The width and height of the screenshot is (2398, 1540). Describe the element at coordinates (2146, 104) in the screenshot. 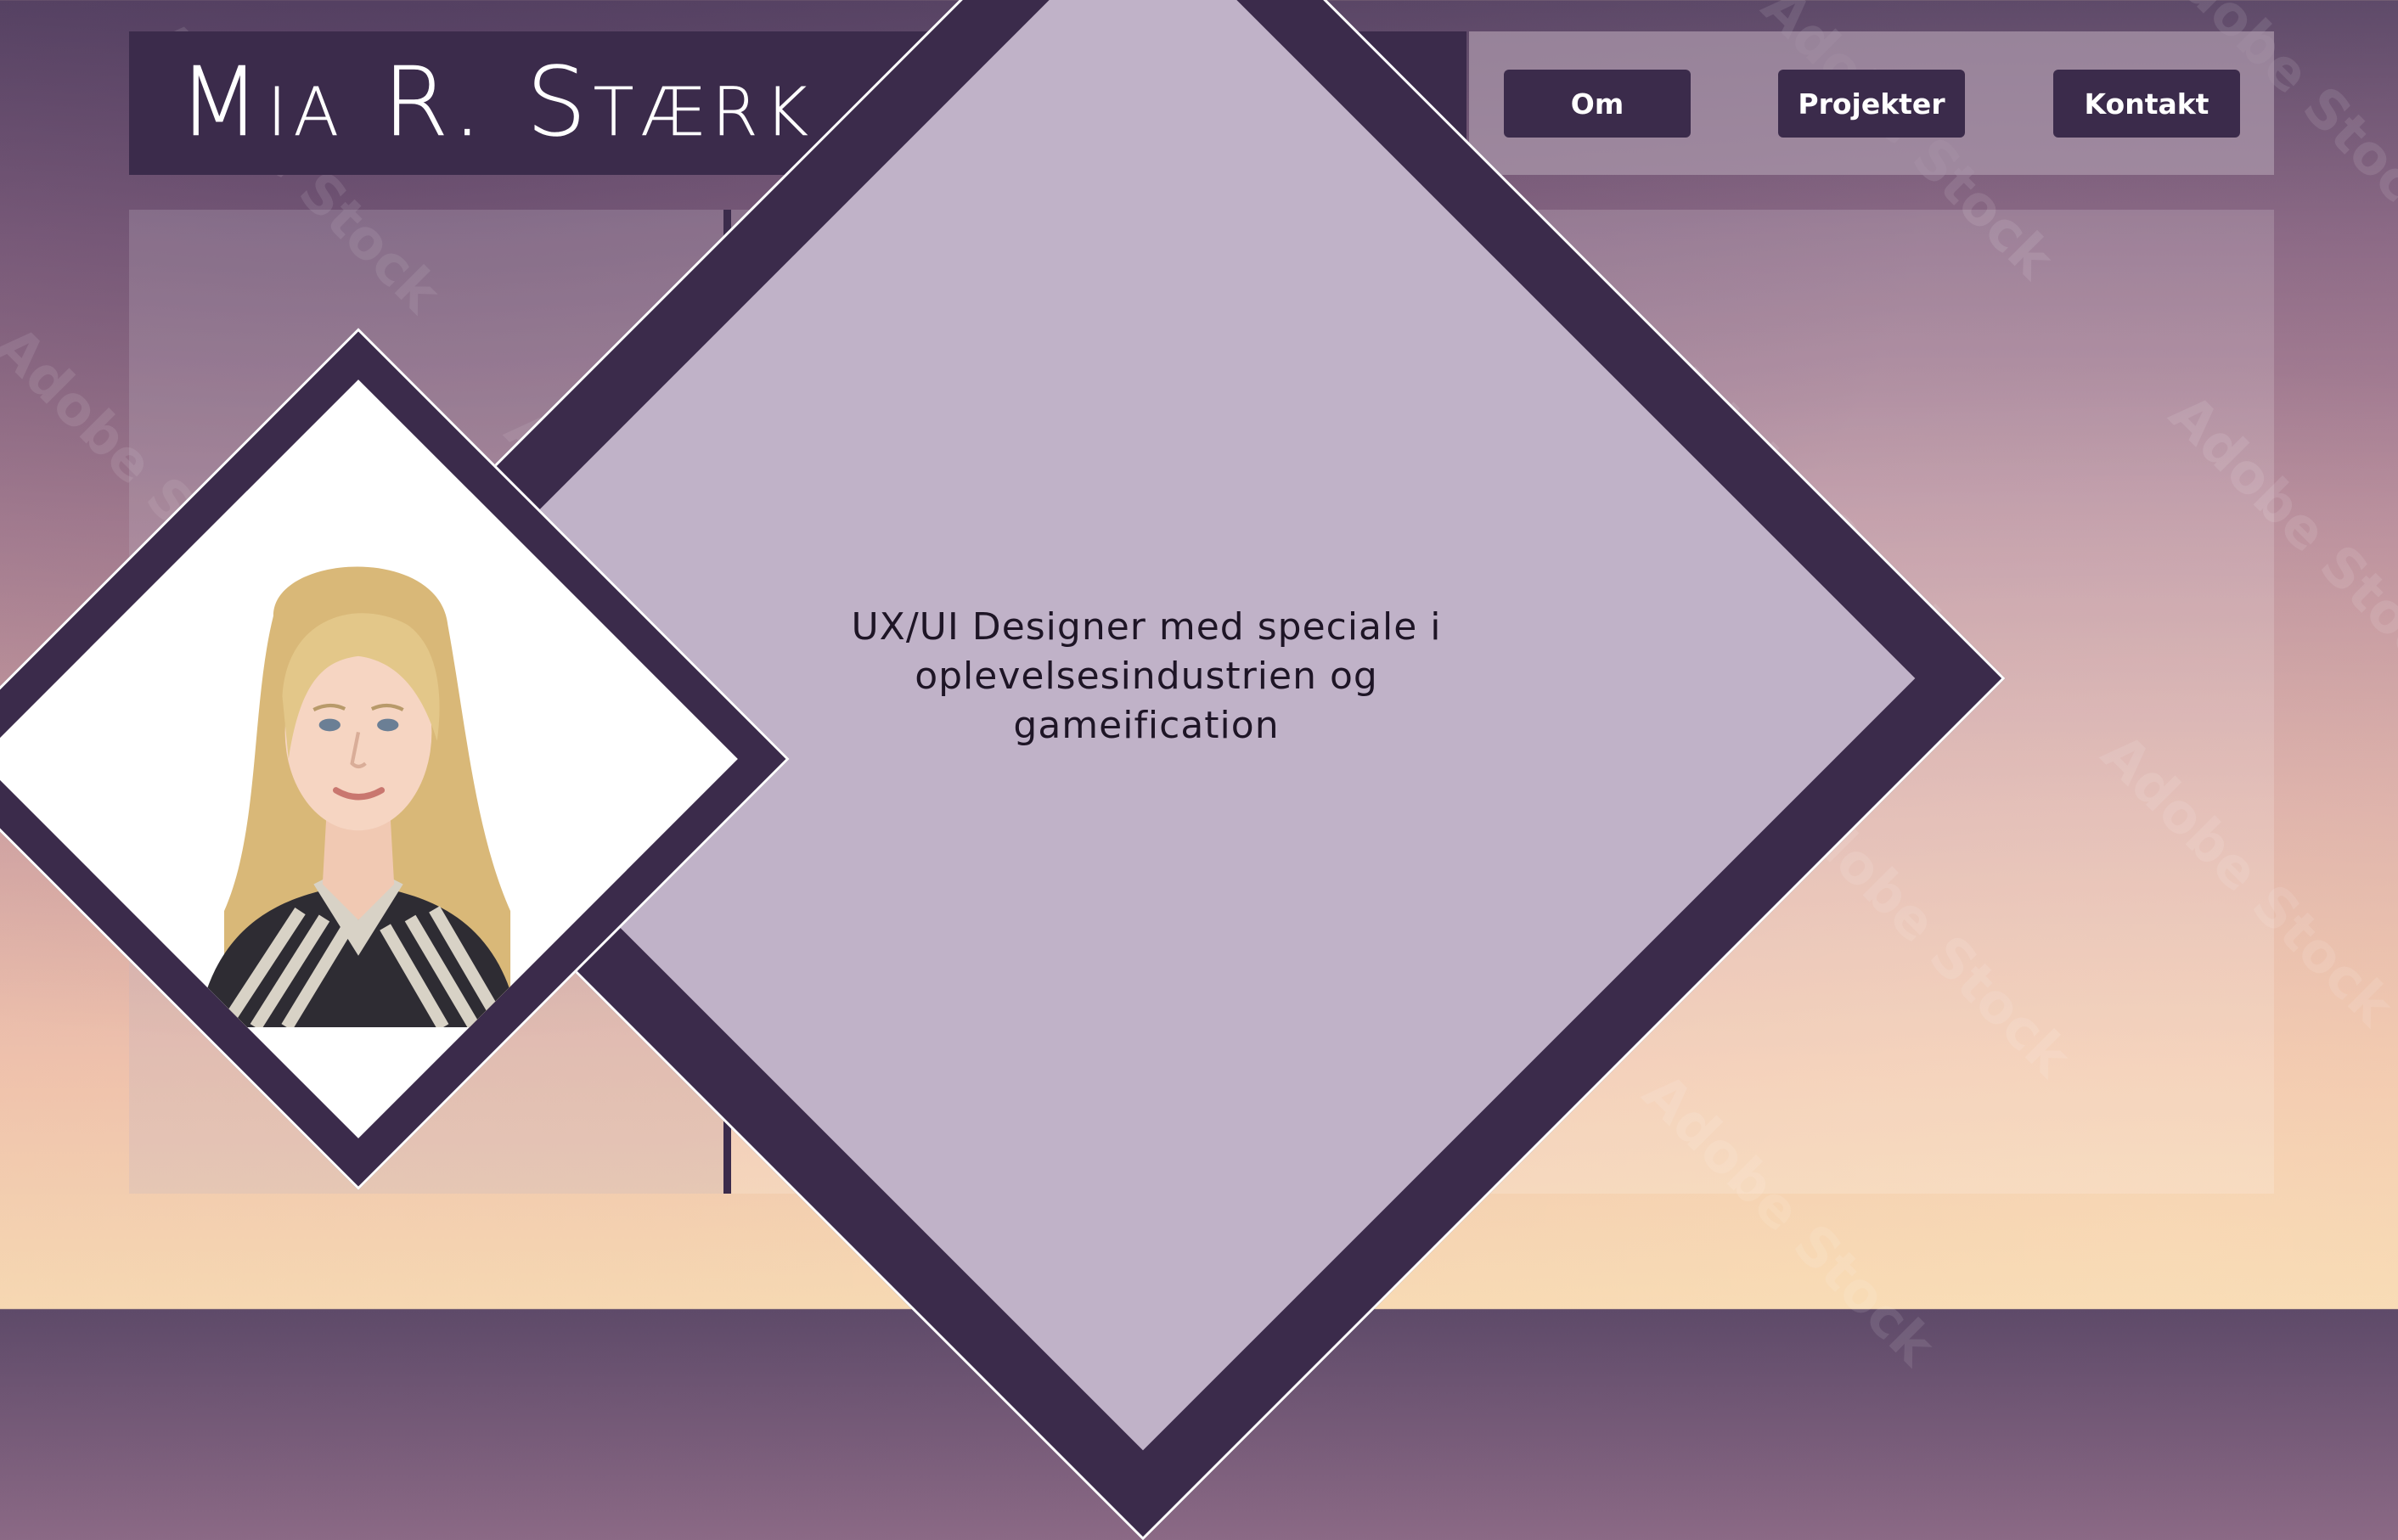

I see `nav-button-kontakt: Kontakt` at that location.